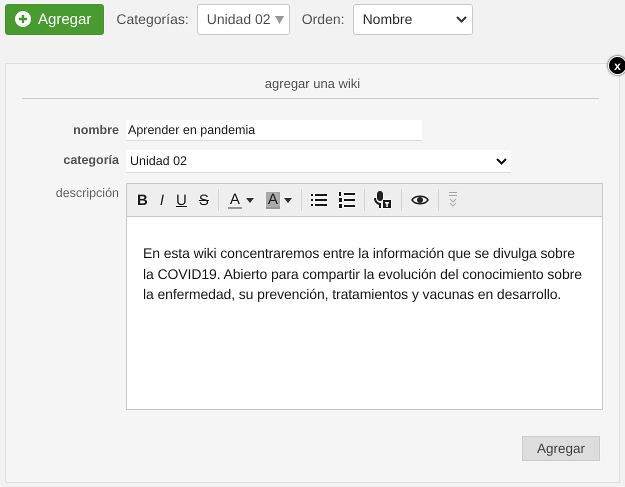 The width and height of the screenshot is (625, 487). What do you see at coordinates (323, 19) in the screenshot?
I see `order-label: Orden:` at bounding box center [323, 19].